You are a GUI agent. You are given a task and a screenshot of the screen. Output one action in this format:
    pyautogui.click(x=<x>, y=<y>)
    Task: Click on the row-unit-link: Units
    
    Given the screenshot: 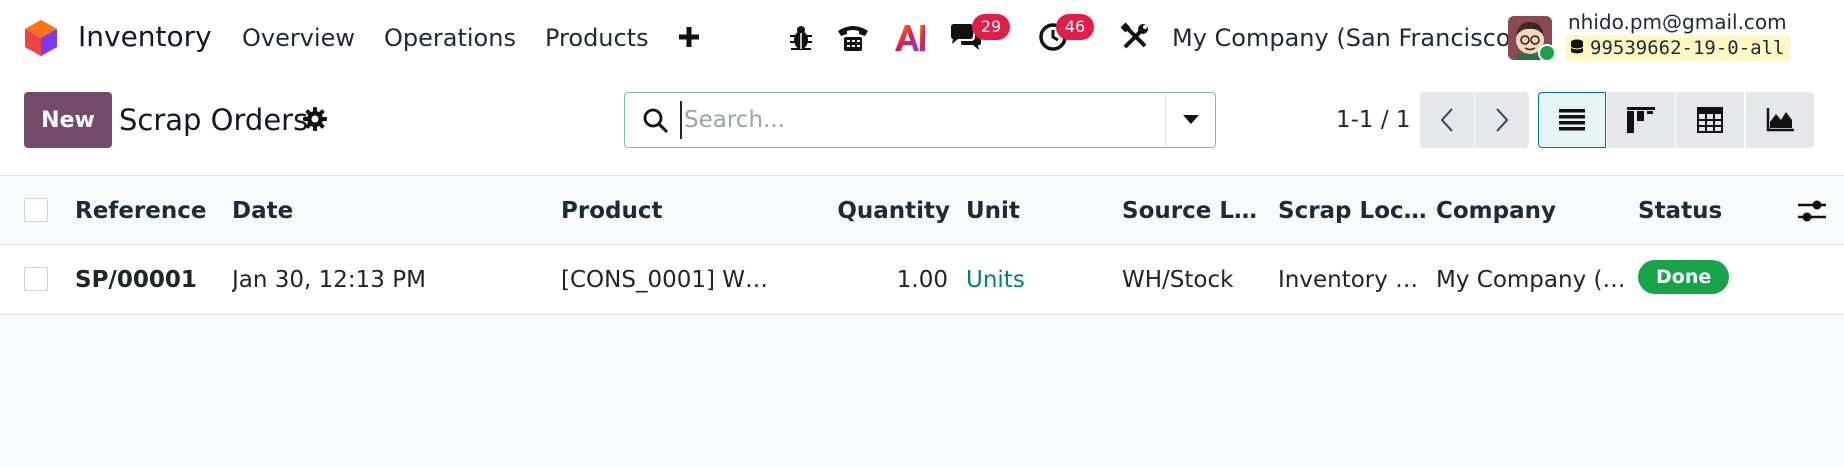 What is the action you would take?
    pyautogui.click(x=1026, y=280)
    